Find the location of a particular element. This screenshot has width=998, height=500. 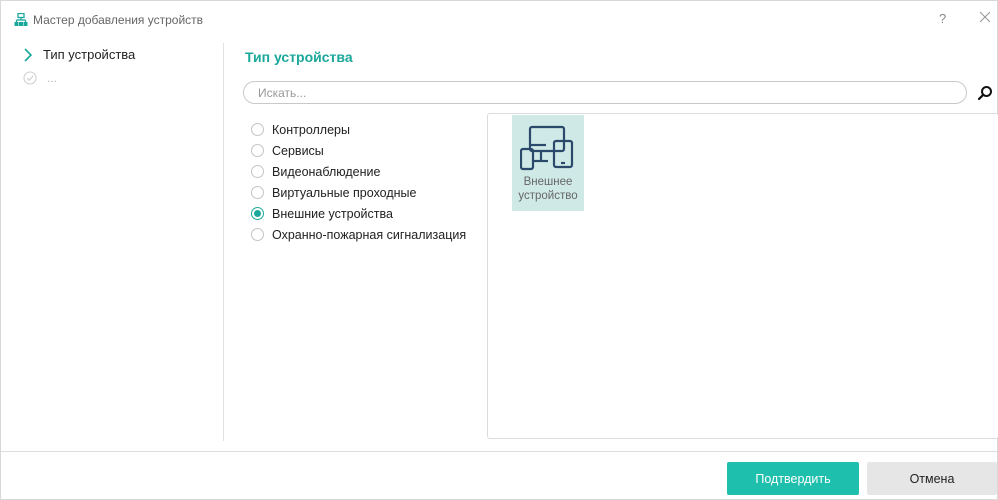

footer-divider is located at coordinates (499, 451).